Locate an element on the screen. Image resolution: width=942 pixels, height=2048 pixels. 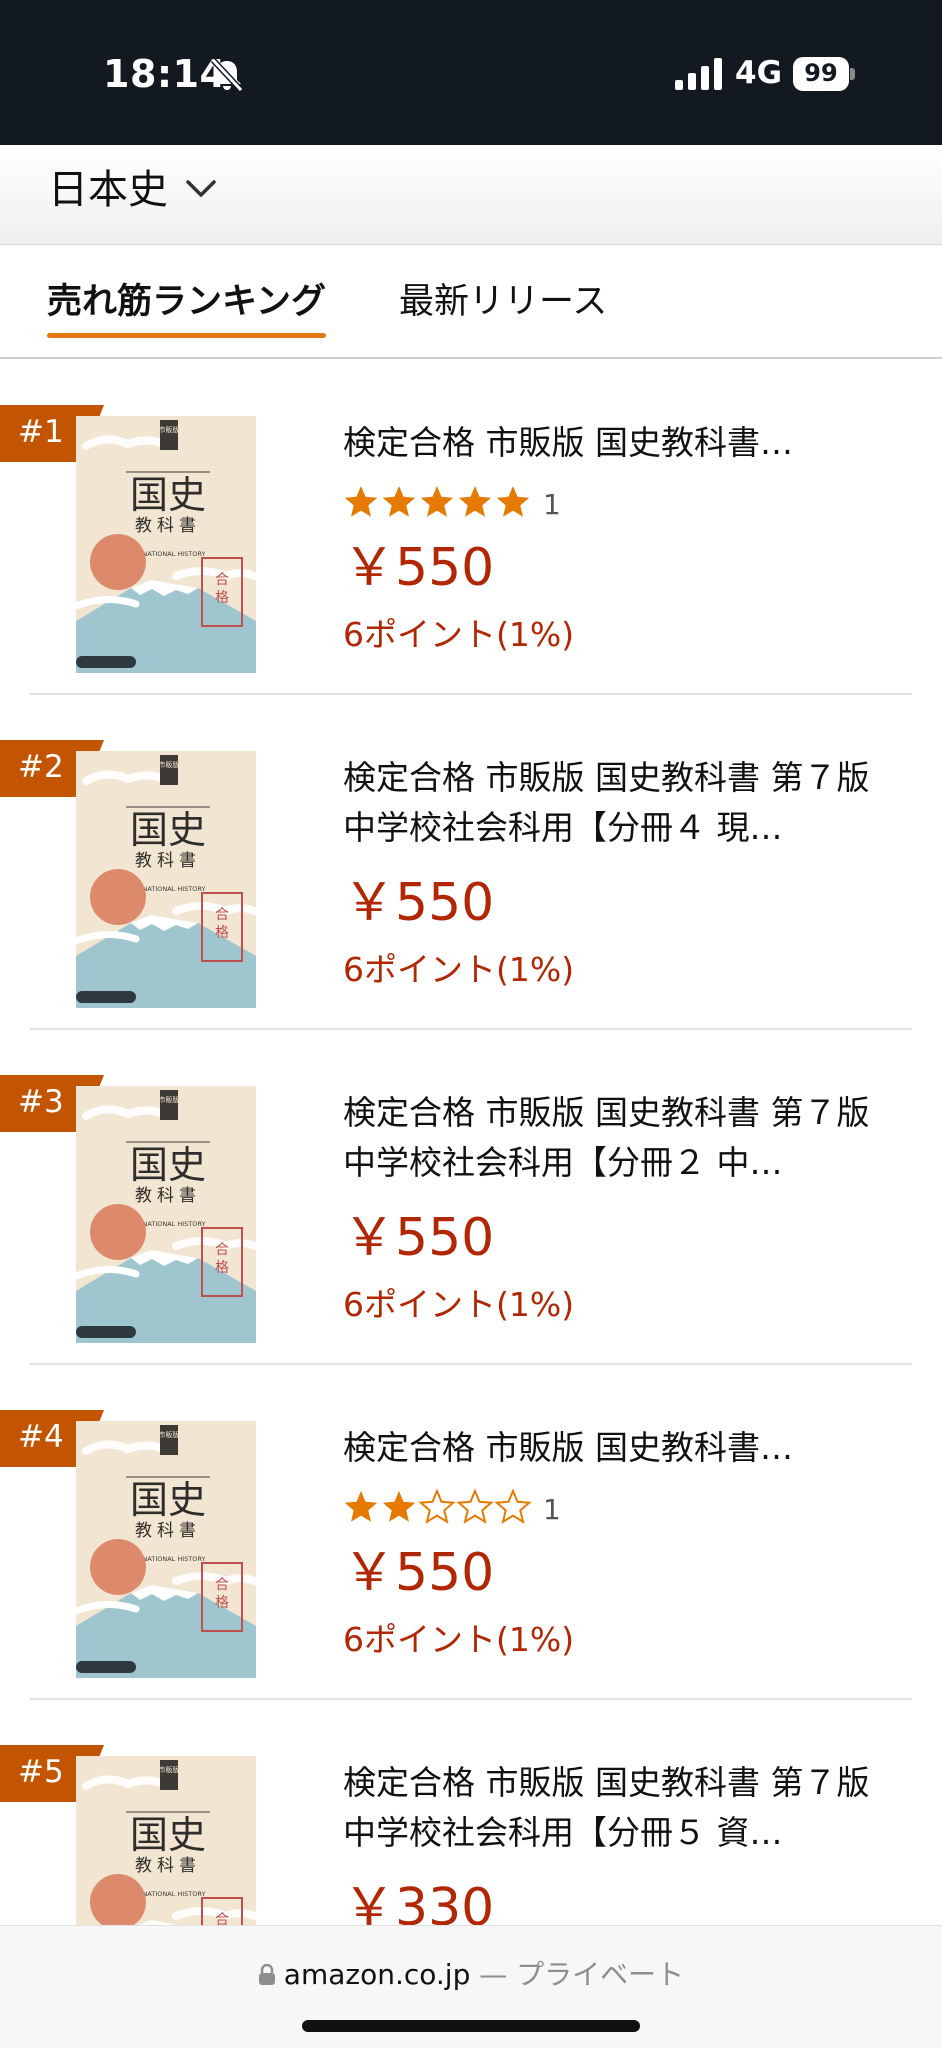
private-label: プライベート is located at coordinates (600, 1974).